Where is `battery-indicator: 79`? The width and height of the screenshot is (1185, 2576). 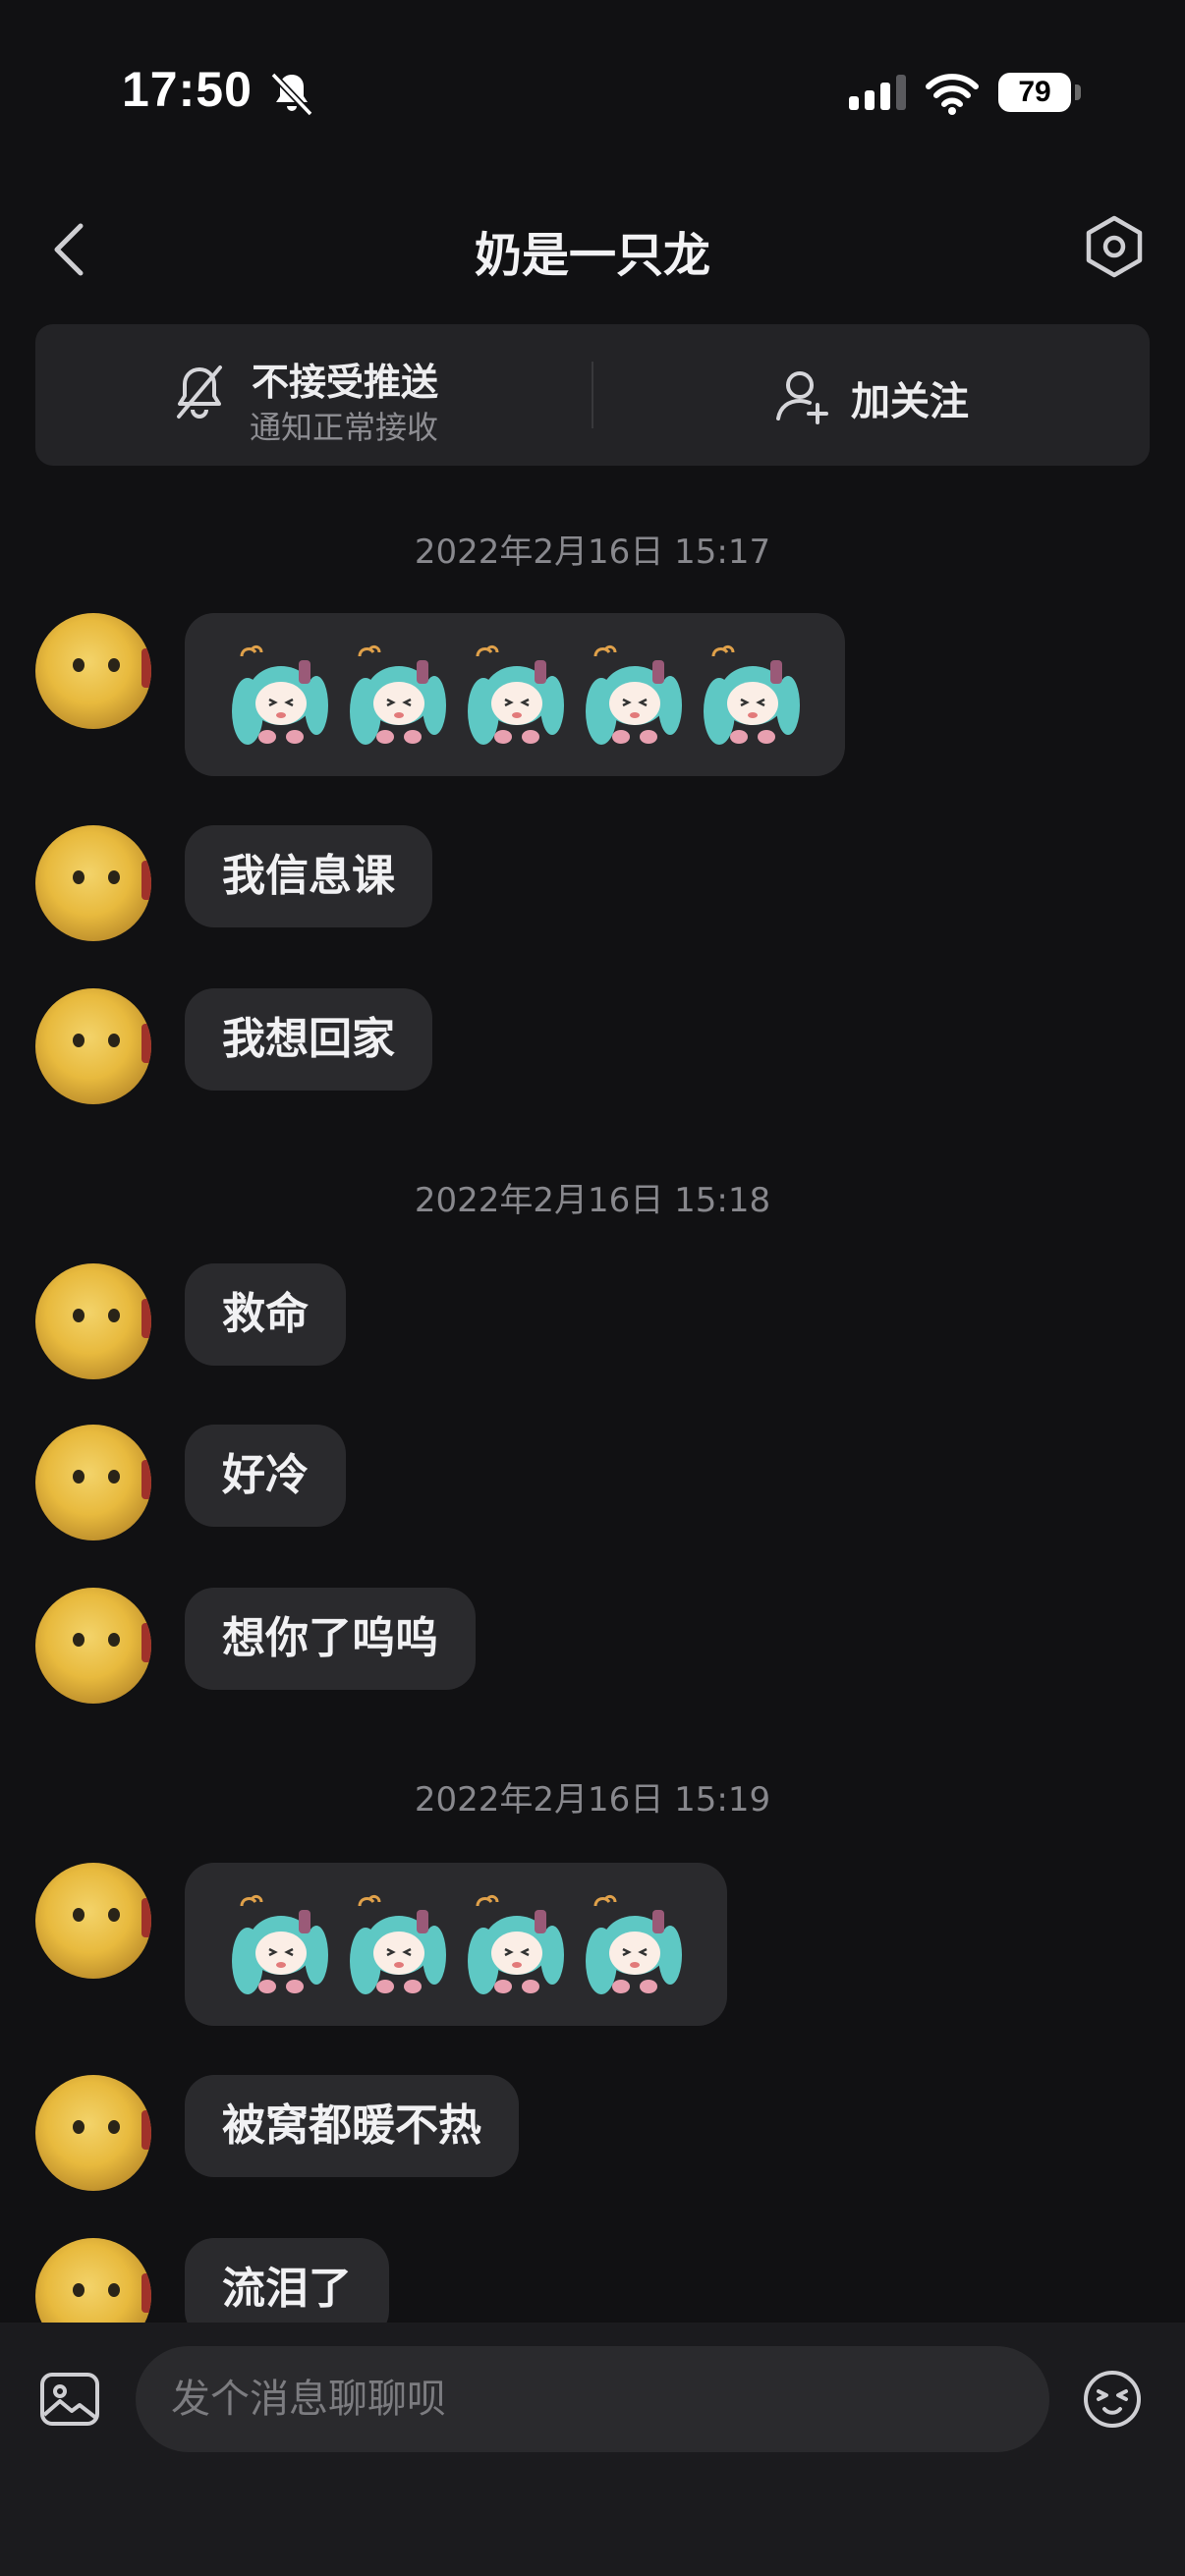 battery-indicator: 79 is located at coordinates (1040, 94).